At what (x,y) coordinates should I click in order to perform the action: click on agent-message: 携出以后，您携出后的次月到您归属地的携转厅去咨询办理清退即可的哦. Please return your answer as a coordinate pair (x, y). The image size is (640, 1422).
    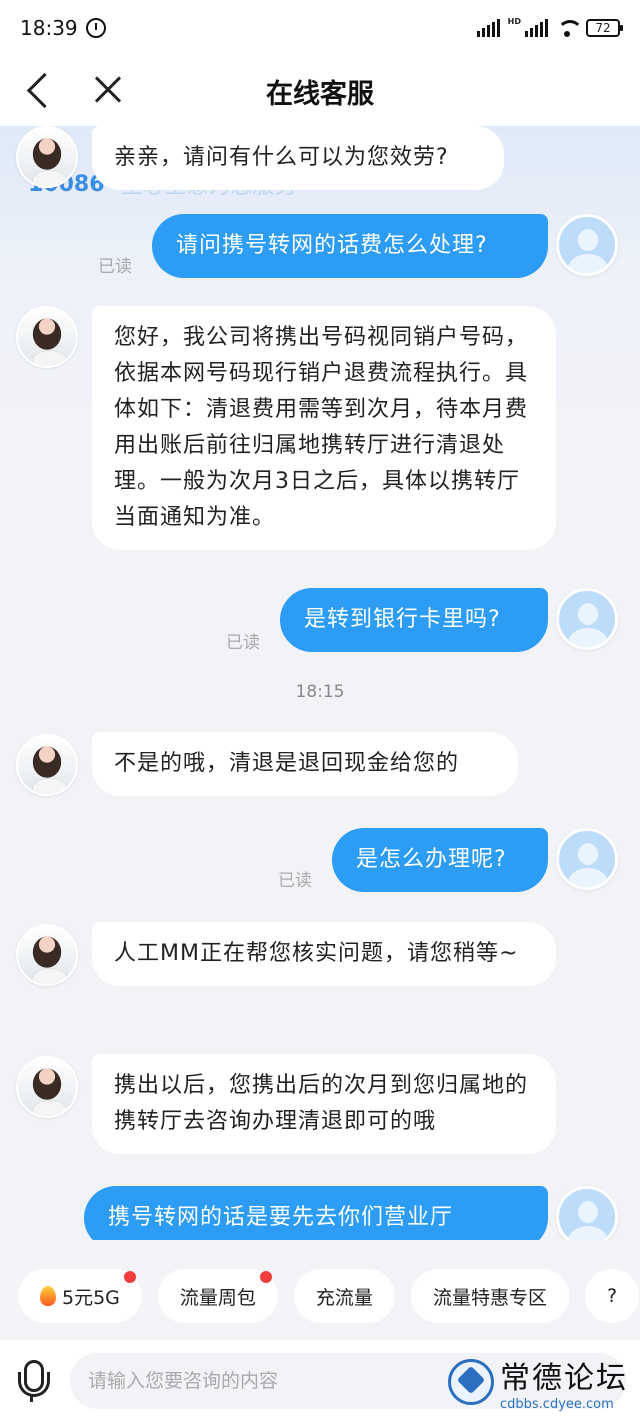
    Looking at the image, I should click on (324, 1104).